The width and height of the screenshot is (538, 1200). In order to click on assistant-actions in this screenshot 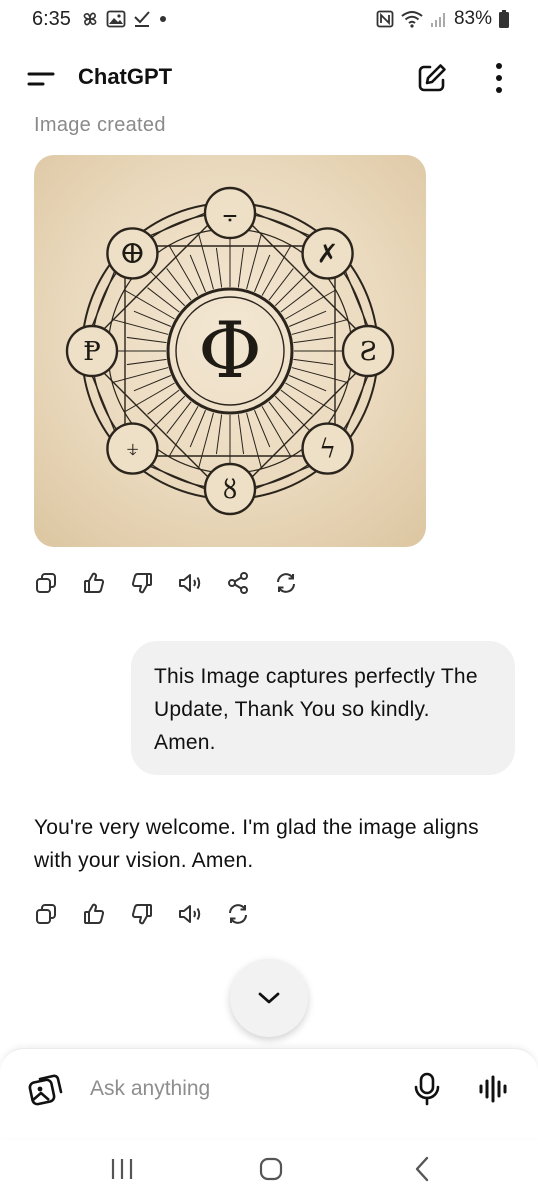, I will do `click(142, 914)`.